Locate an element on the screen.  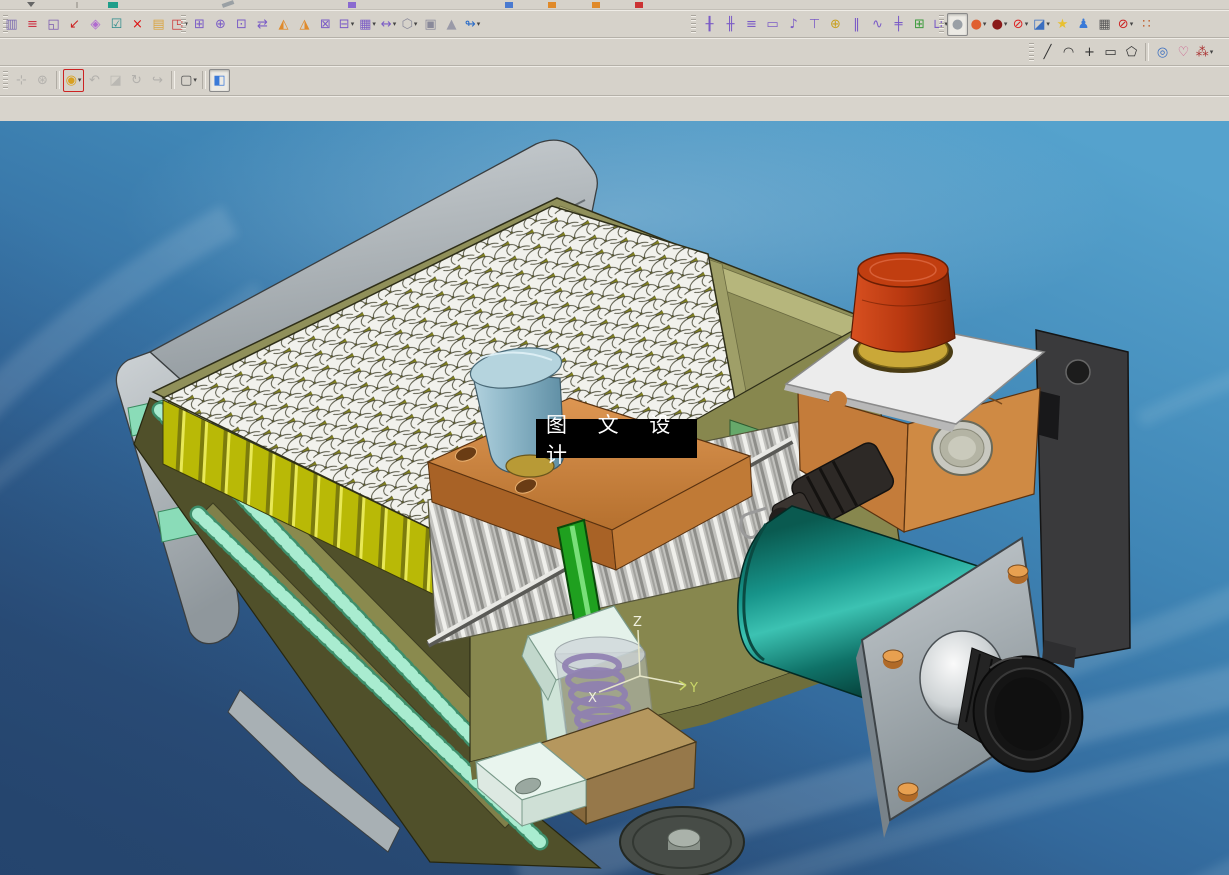
package-icon: ⊞ is located at coordinates (919, 24).